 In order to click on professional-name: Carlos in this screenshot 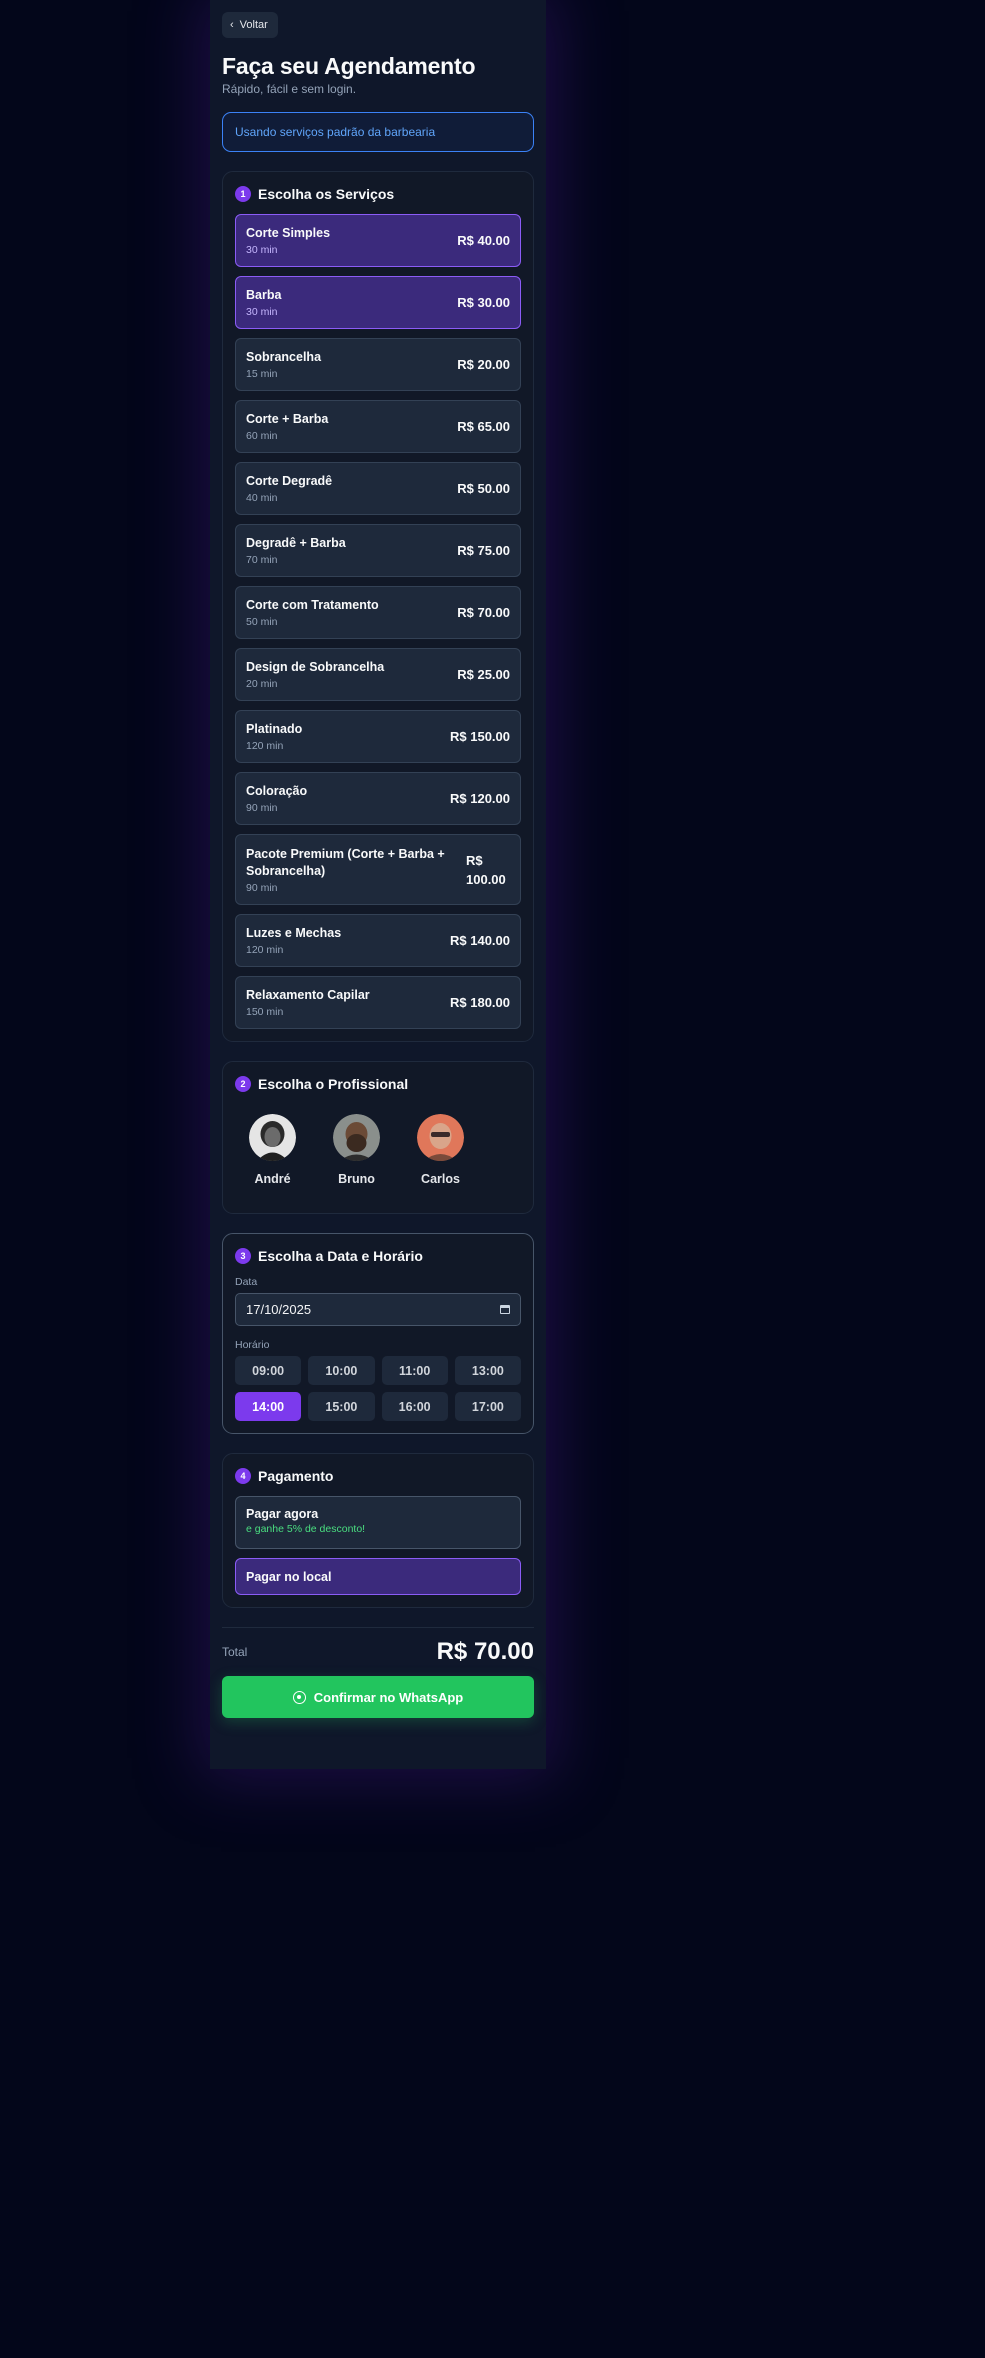, I will do `click(440, 1179)`.